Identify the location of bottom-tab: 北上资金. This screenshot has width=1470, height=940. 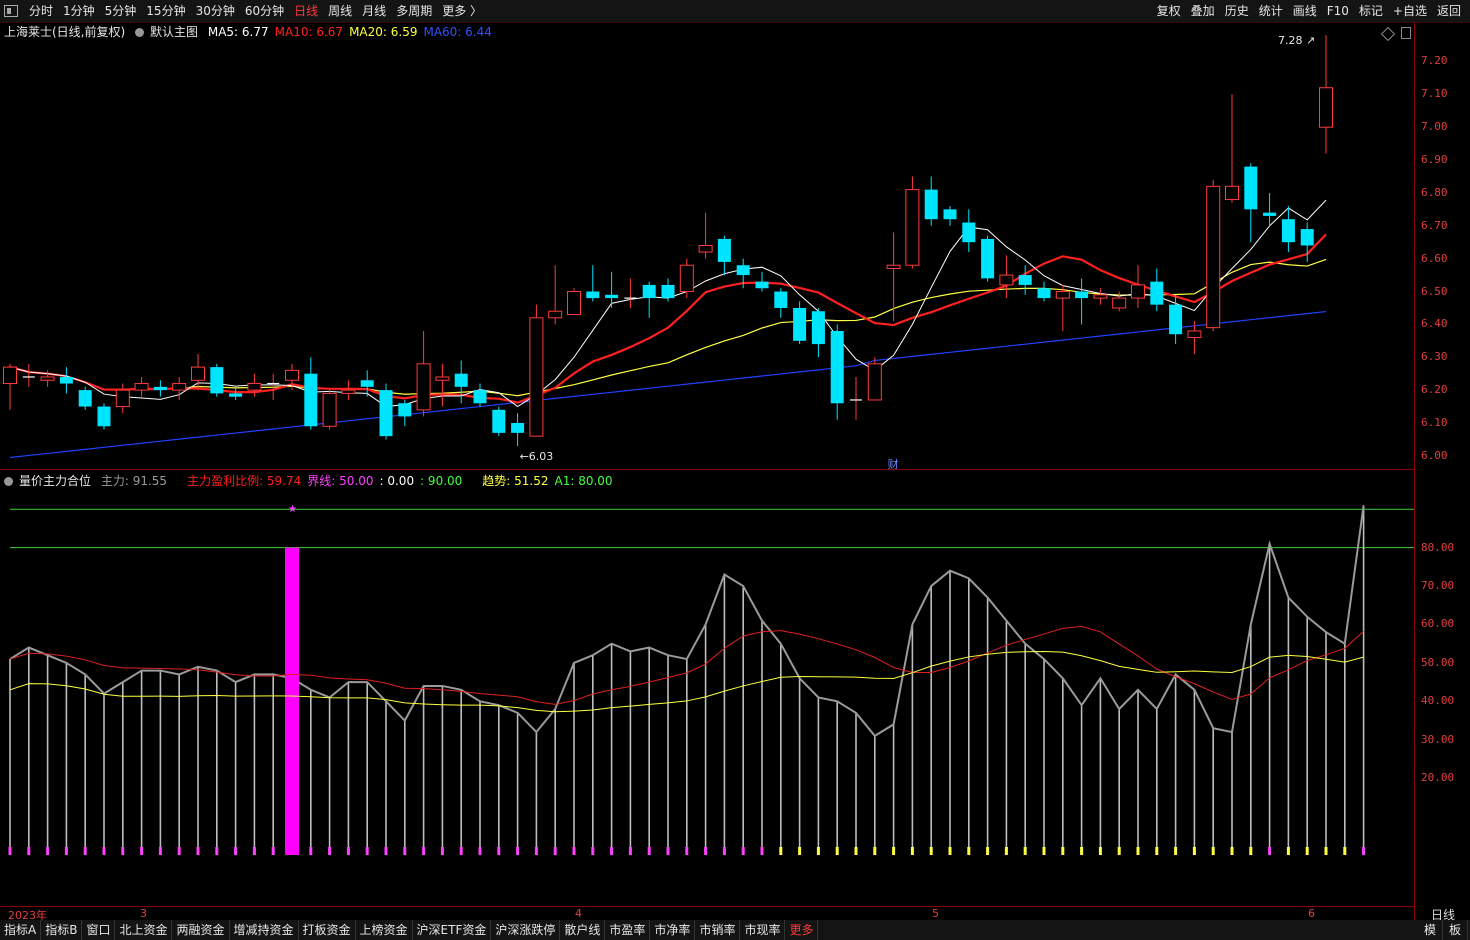
(144, 930).